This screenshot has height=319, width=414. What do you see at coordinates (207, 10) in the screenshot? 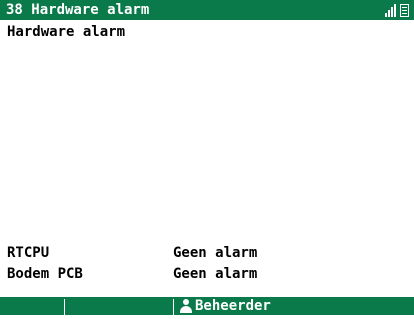
I see `title-bar: 38 Hardware alarm` at bounding box center [207, 10].